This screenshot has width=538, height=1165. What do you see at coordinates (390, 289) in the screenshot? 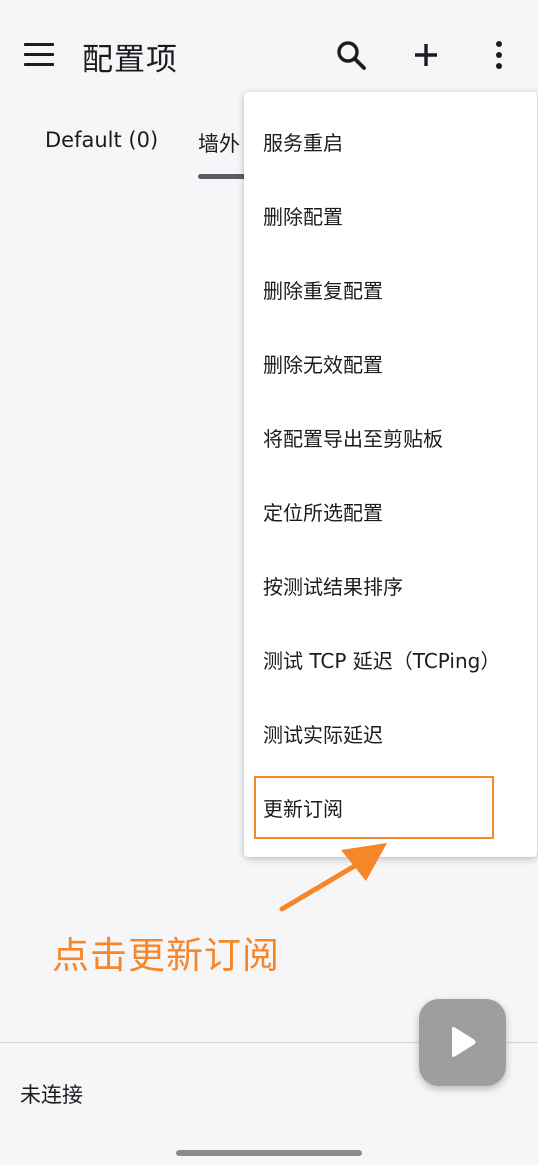
I see `menu-item-delete-duplicate: 删除重复配置` at bounding box center [390, 289].